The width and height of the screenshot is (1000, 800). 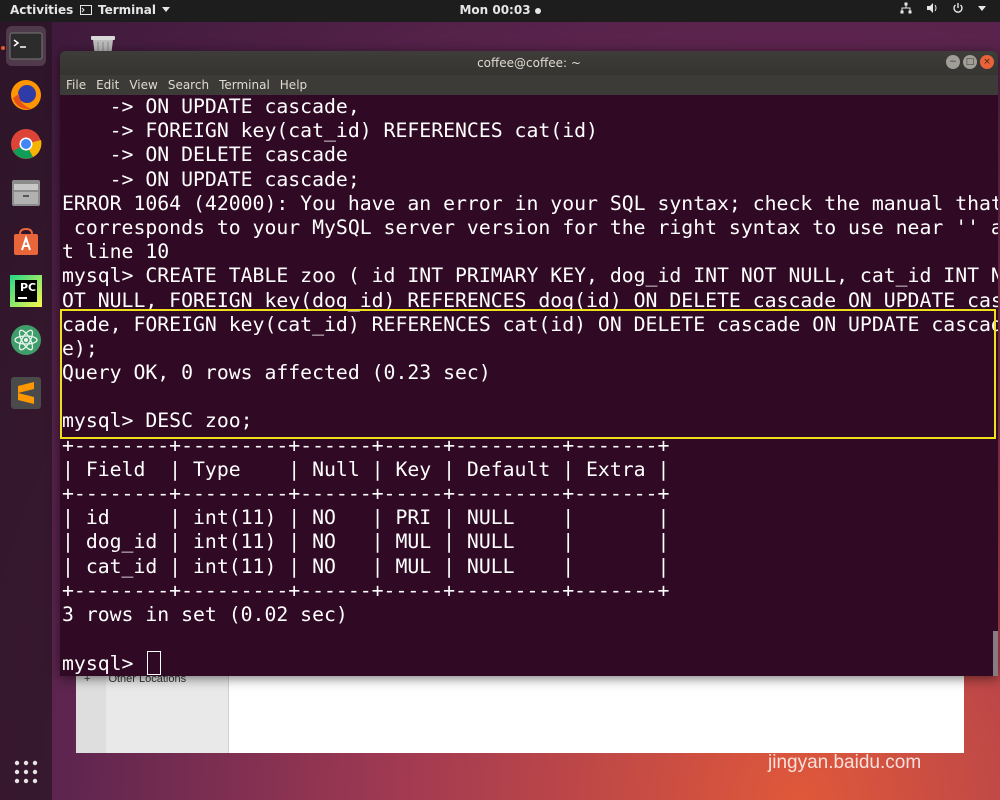 I want to click on terminal-line: -> ON UPDATE cascade,, so click(x=529, y=107).